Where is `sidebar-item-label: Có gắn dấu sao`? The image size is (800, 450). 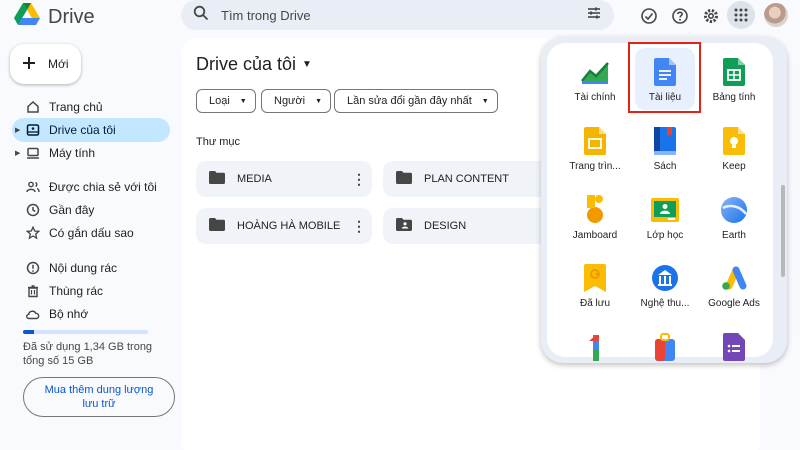 sidebar-item-label: Có gắn dấu sao is located at coordinates (91, 233).